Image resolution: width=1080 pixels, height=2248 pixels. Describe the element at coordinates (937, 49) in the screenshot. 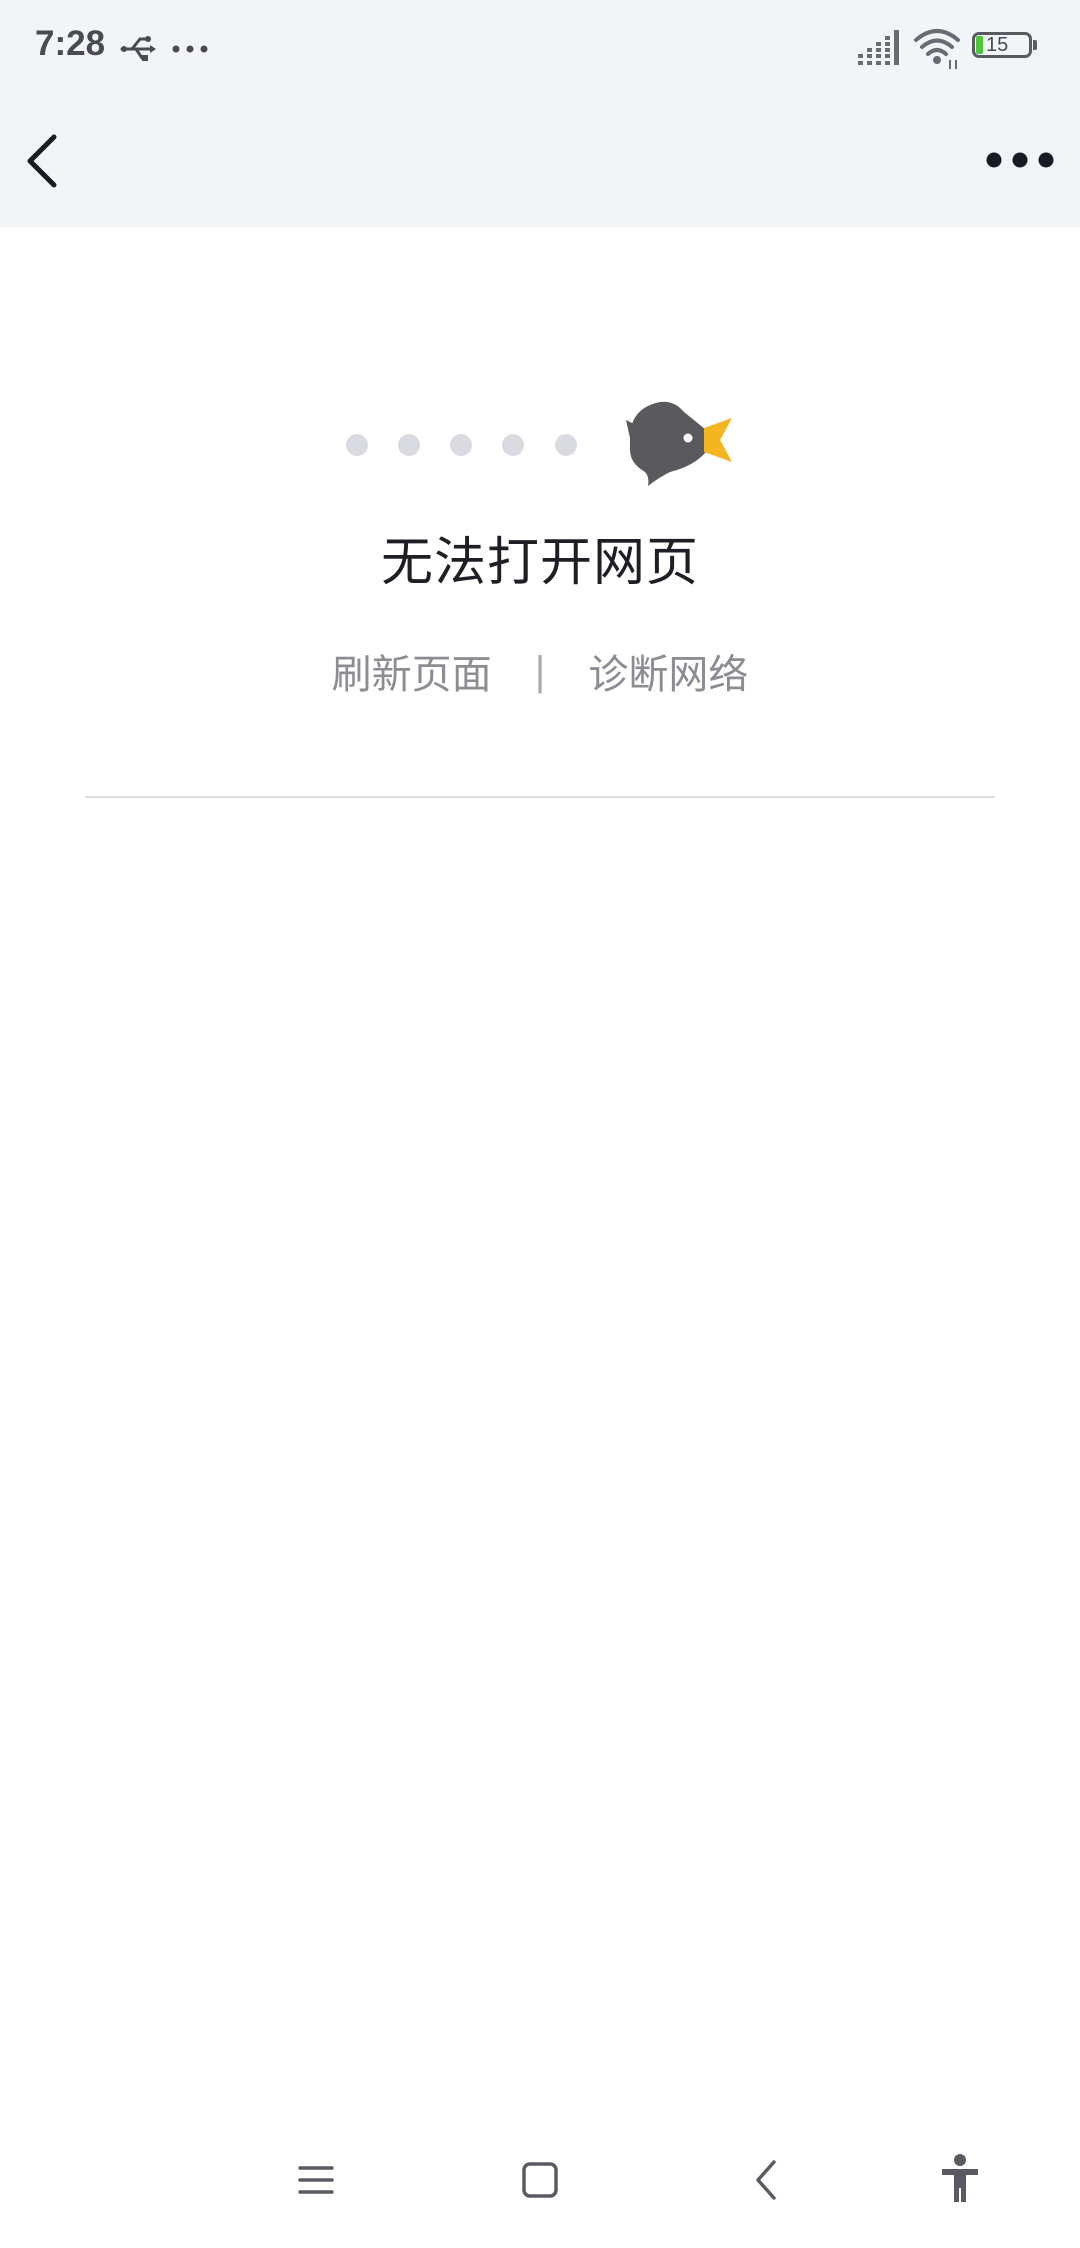

I see `wifi-icon` at that location.